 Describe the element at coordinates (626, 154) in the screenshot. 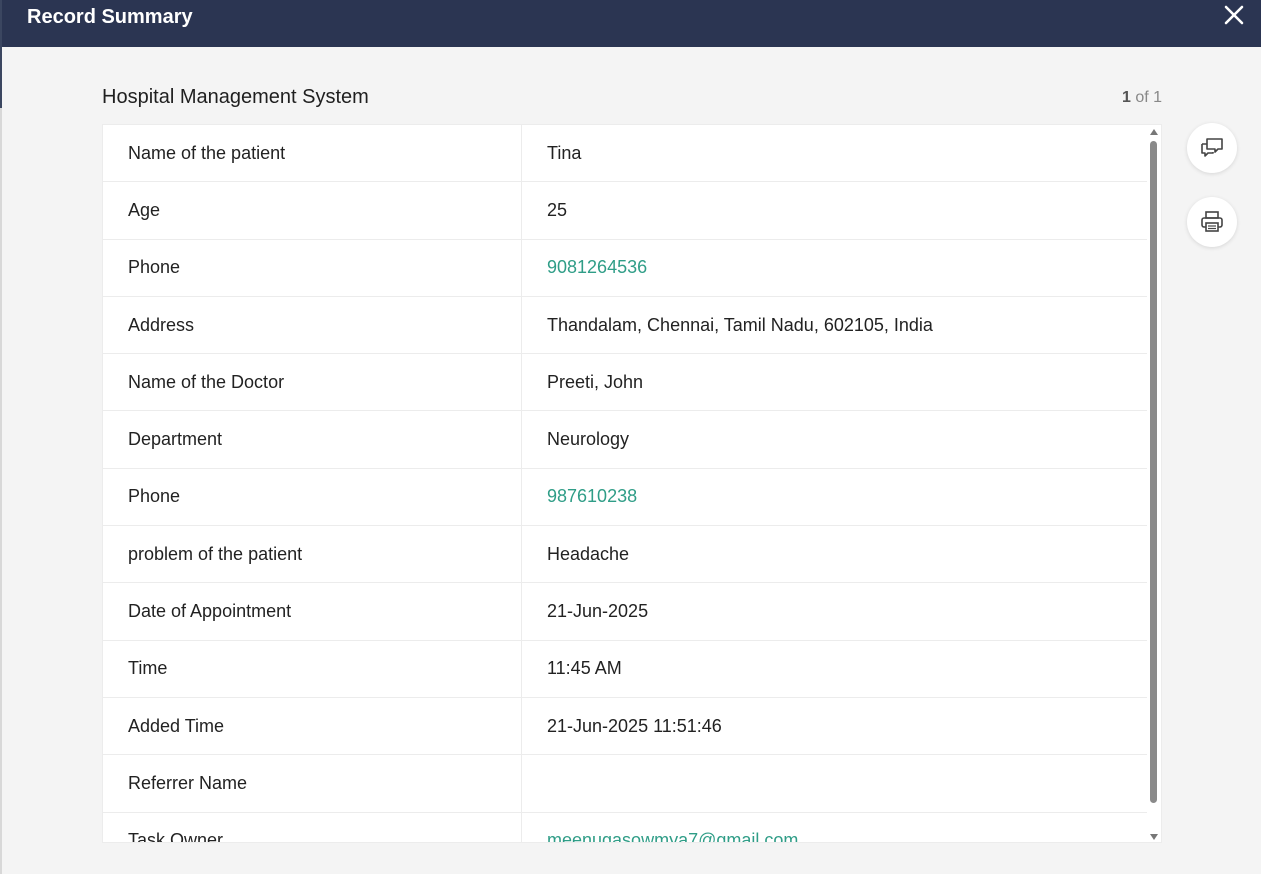

I see `field-row: Name of the patient Tina` at that location.